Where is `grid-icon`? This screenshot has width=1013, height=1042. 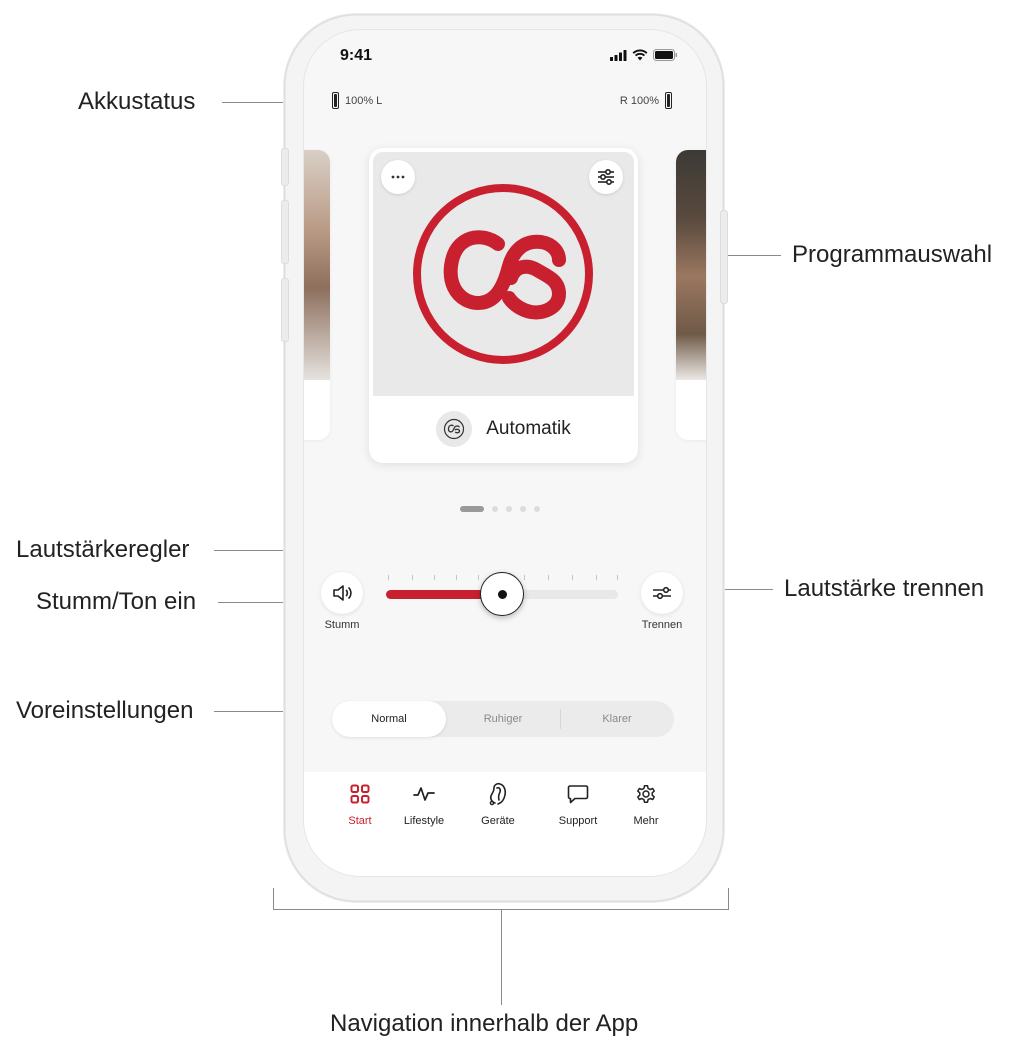
grid-icon is located at coordinates (360, 794).